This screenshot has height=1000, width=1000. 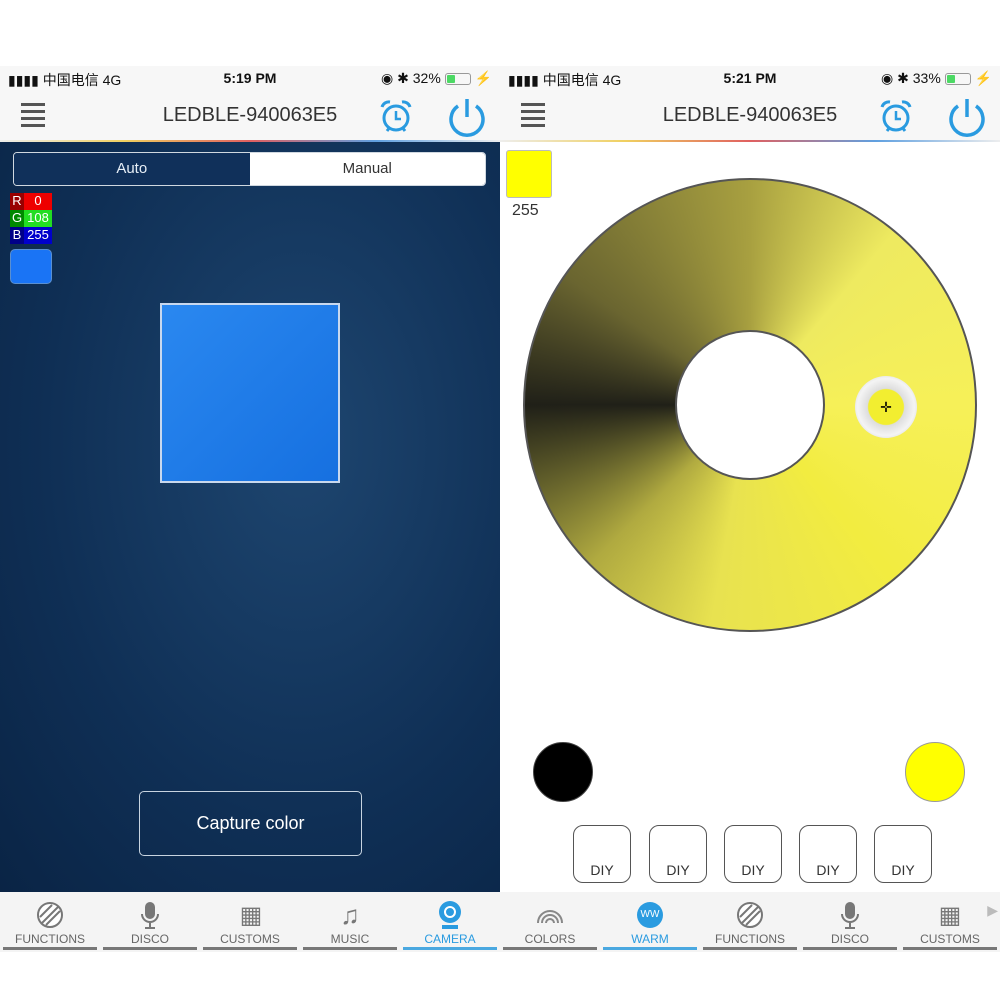 What do you see at coordinates (367, 169) in the screenshot?
I see `manual-tab: Manual` at bounding box center [367, 169].